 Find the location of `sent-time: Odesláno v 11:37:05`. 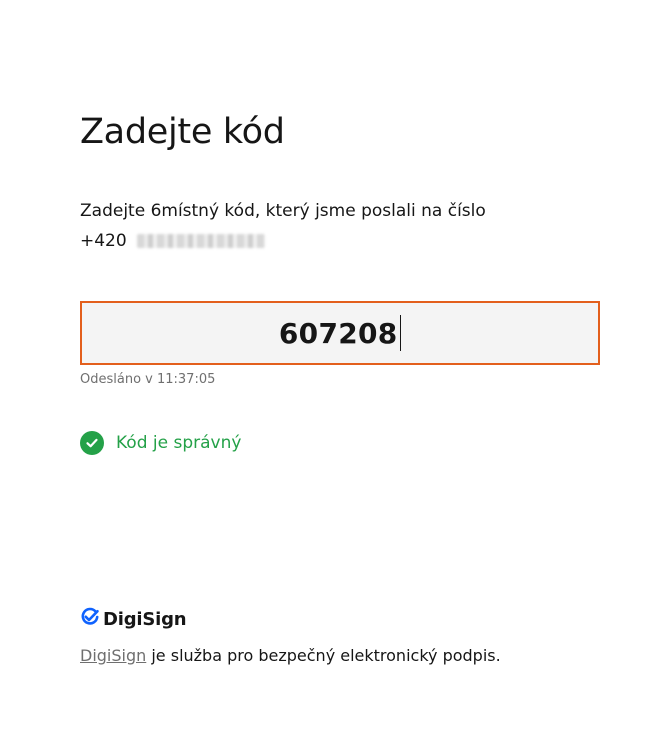

sent-time: Odesláno v 11:37:05 is located at coordinates (148, 379).